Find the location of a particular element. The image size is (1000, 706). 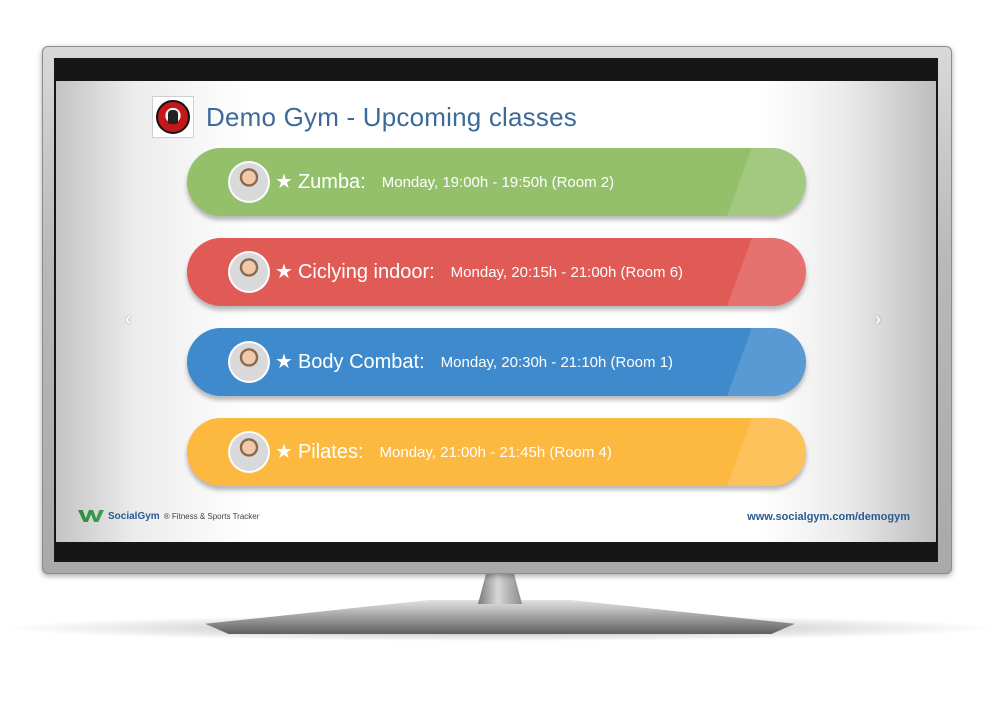

carousel-next-arrow-icon: › is located at coordinates (878, 319).